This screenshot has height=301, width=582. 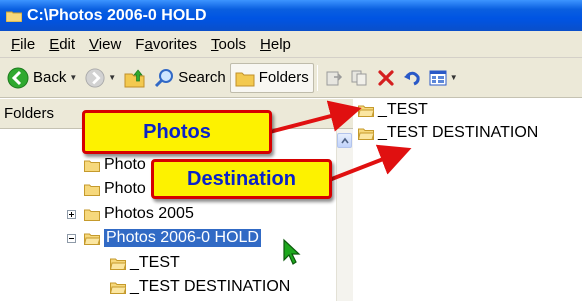 I want to click on undo-button, so click(x=412, y=78).